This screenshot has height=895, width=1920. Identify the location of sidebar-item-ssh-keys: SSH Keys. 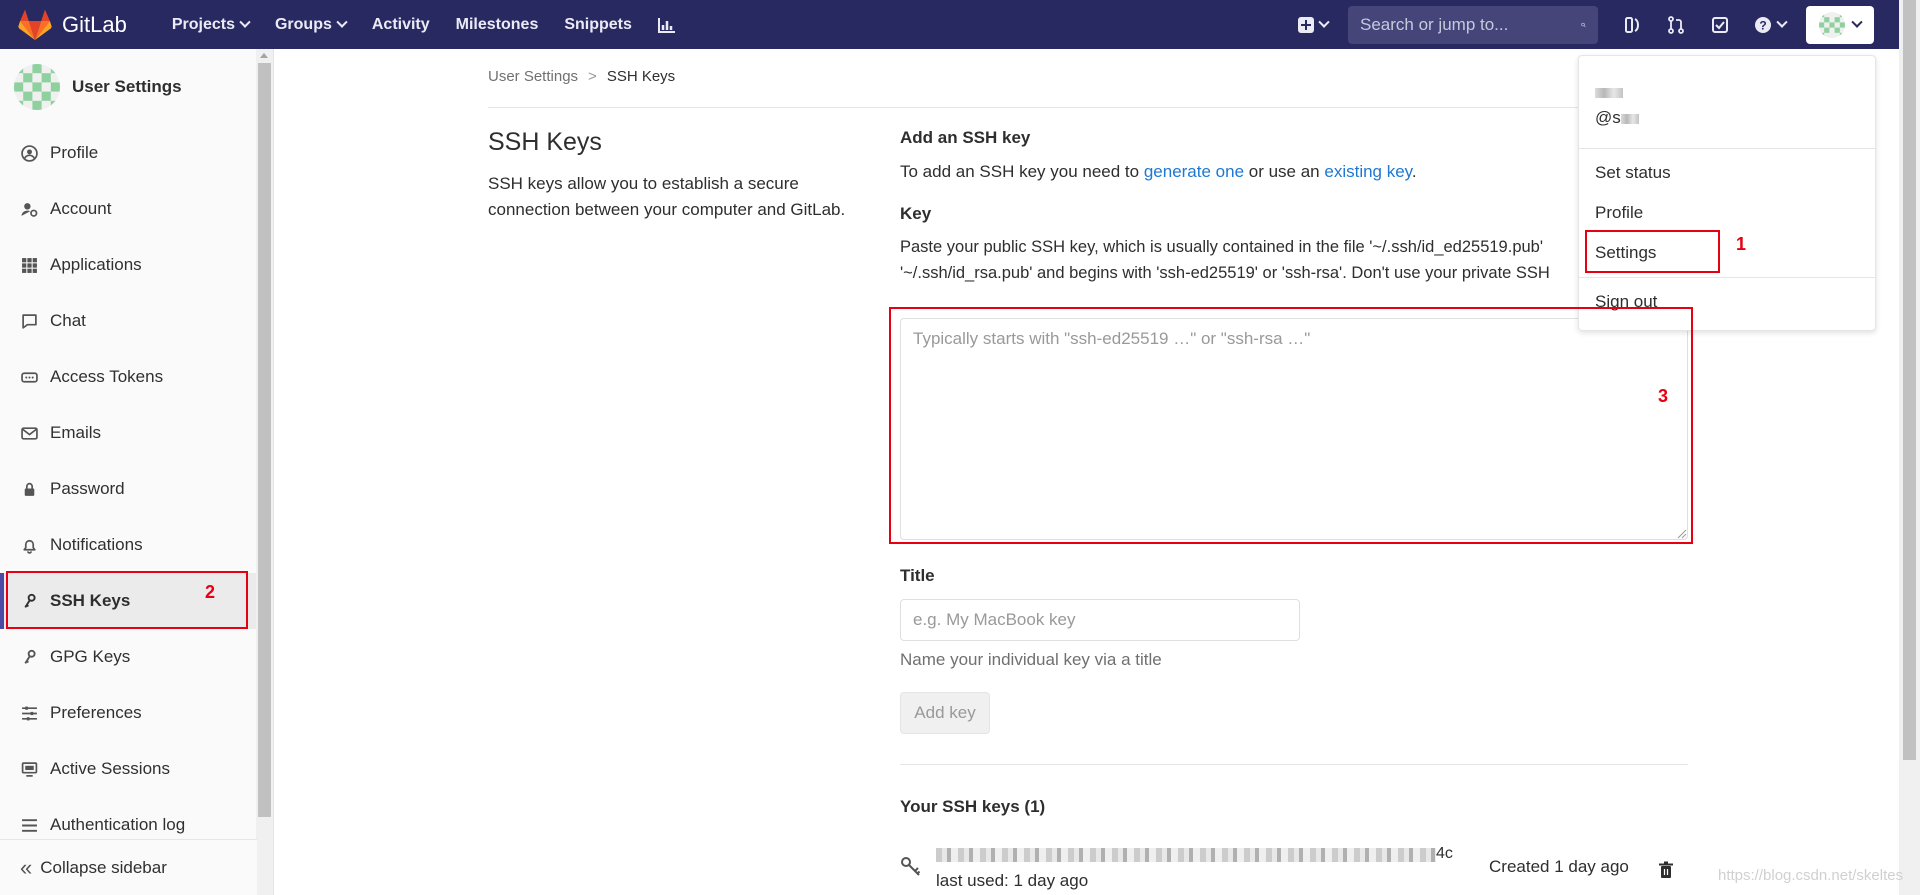
(128, 601).